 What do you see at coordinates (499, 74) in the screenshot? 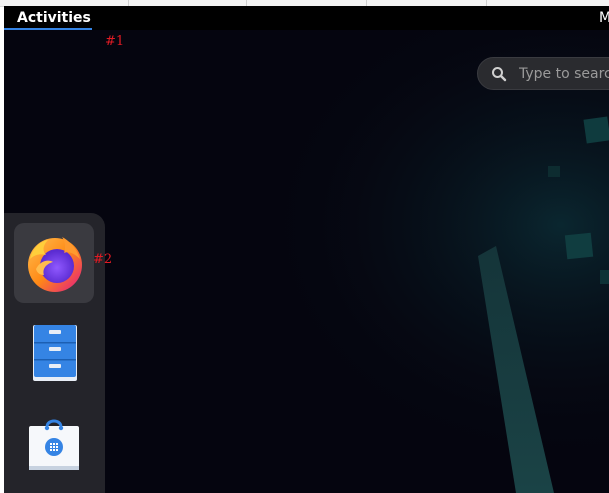
I see `search-icon` at bounding box center [499, 74].